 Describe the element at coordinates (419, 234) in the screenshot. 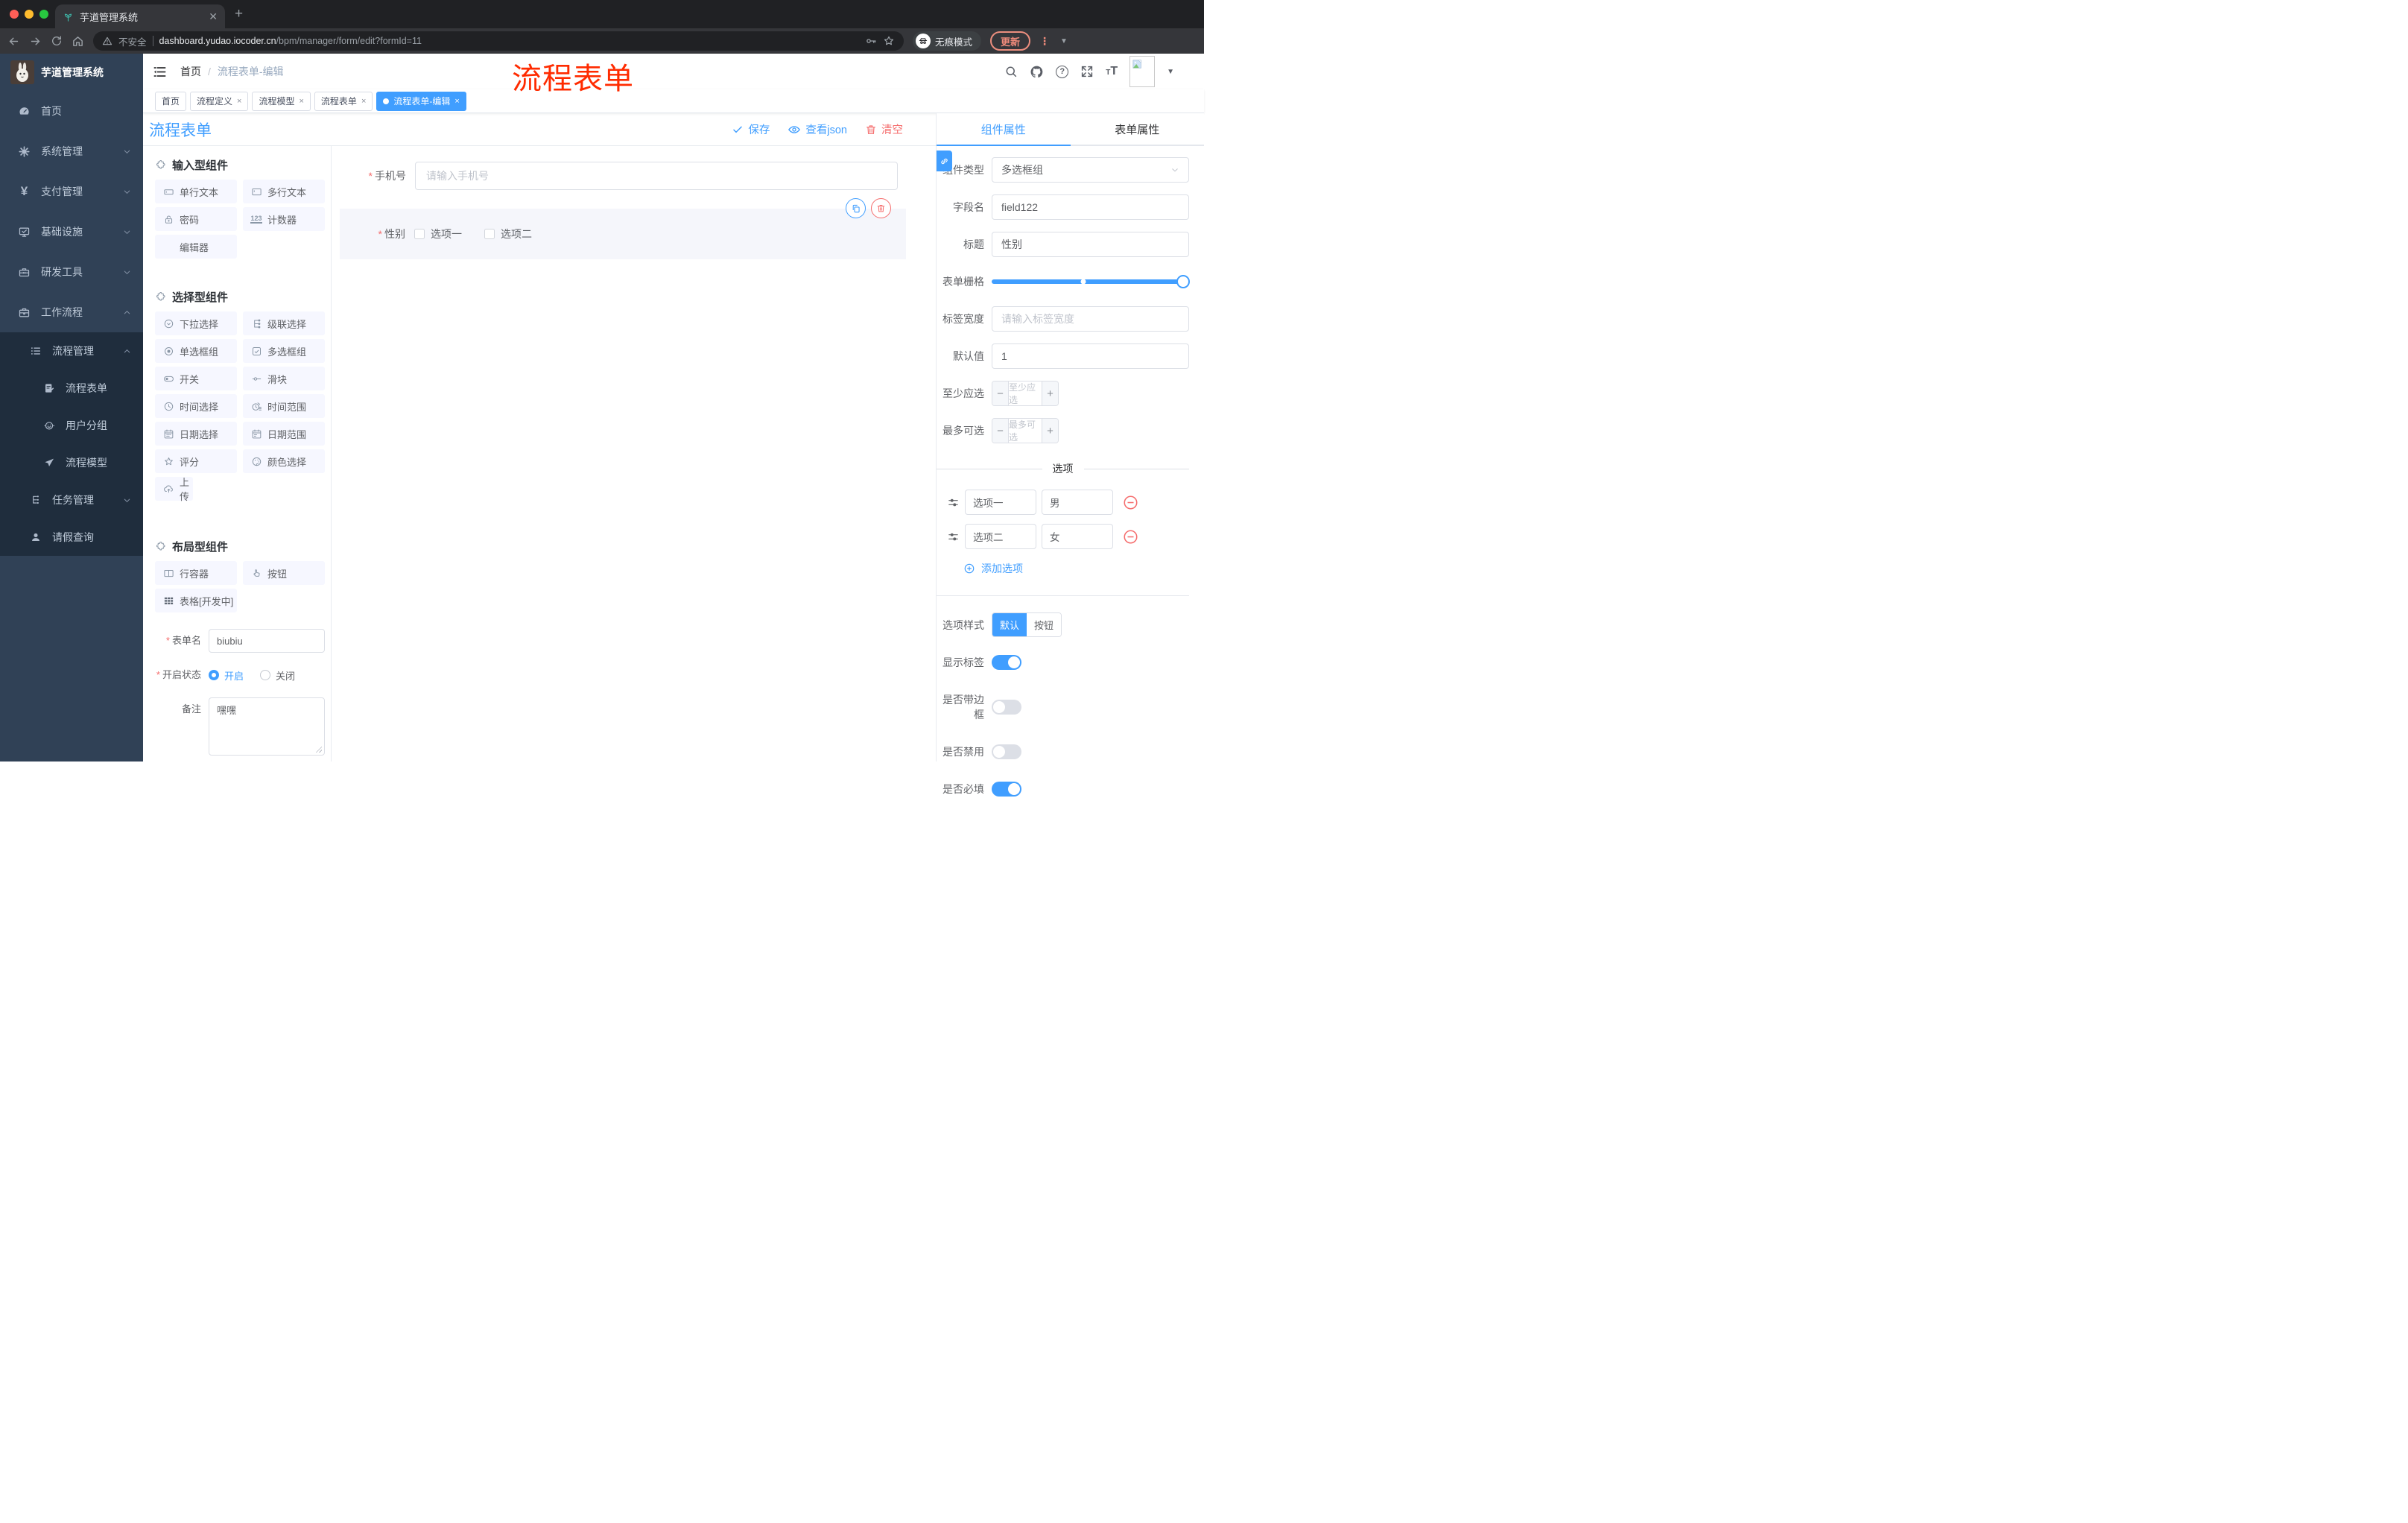

I see `gender-option1-checkbox` at that location.